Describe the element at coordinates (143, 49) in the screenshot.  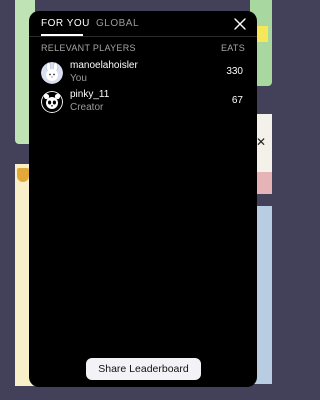
I see `section-header: RELEVANT PLAYERS EATS` at that location.